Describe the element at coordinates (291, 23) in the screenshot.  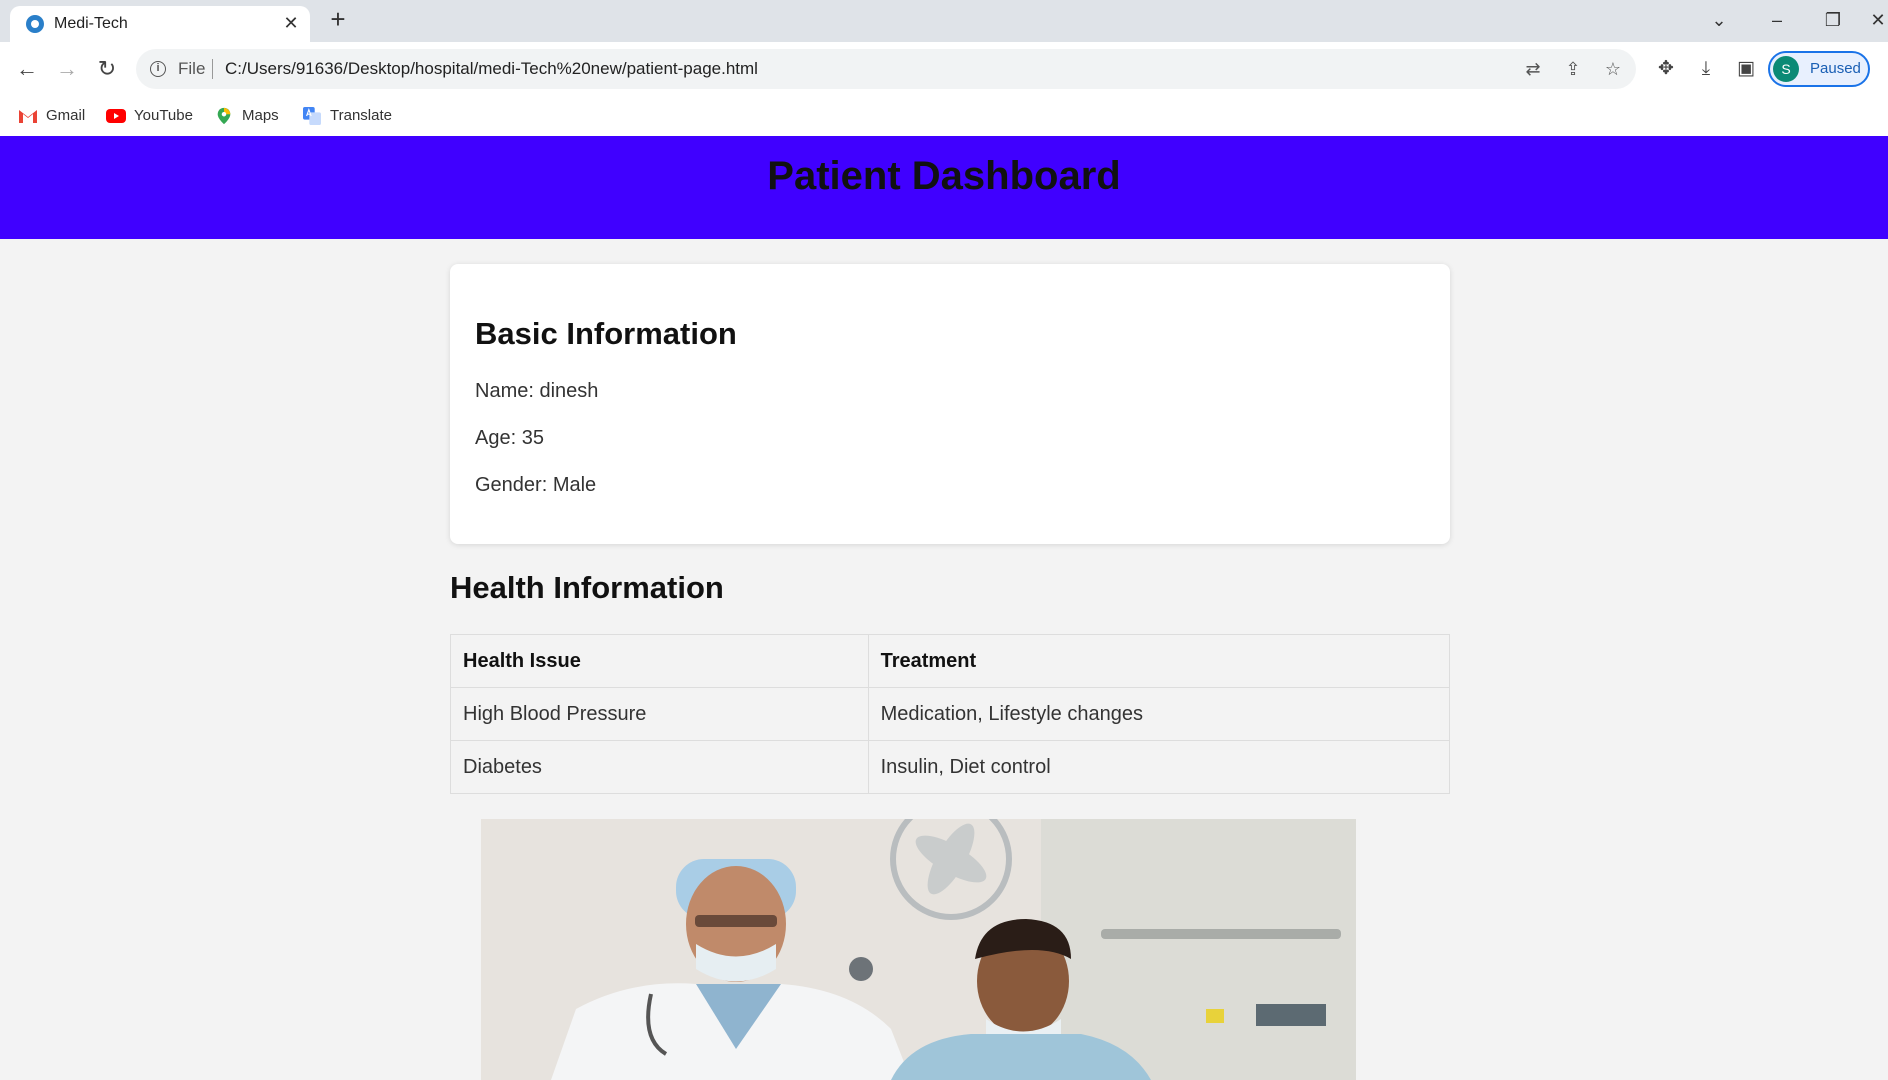
I see `close-tab-icon: ✕` at that location.